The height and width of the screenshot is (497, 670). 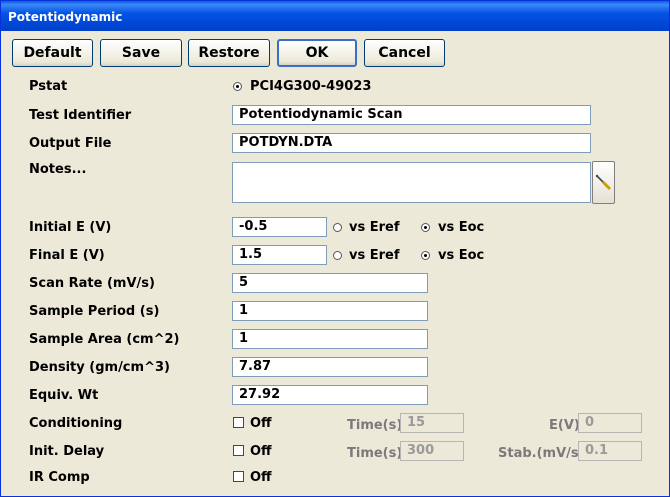 I want to click on init-delay-off-label: Off, so click(x=261, y=451).